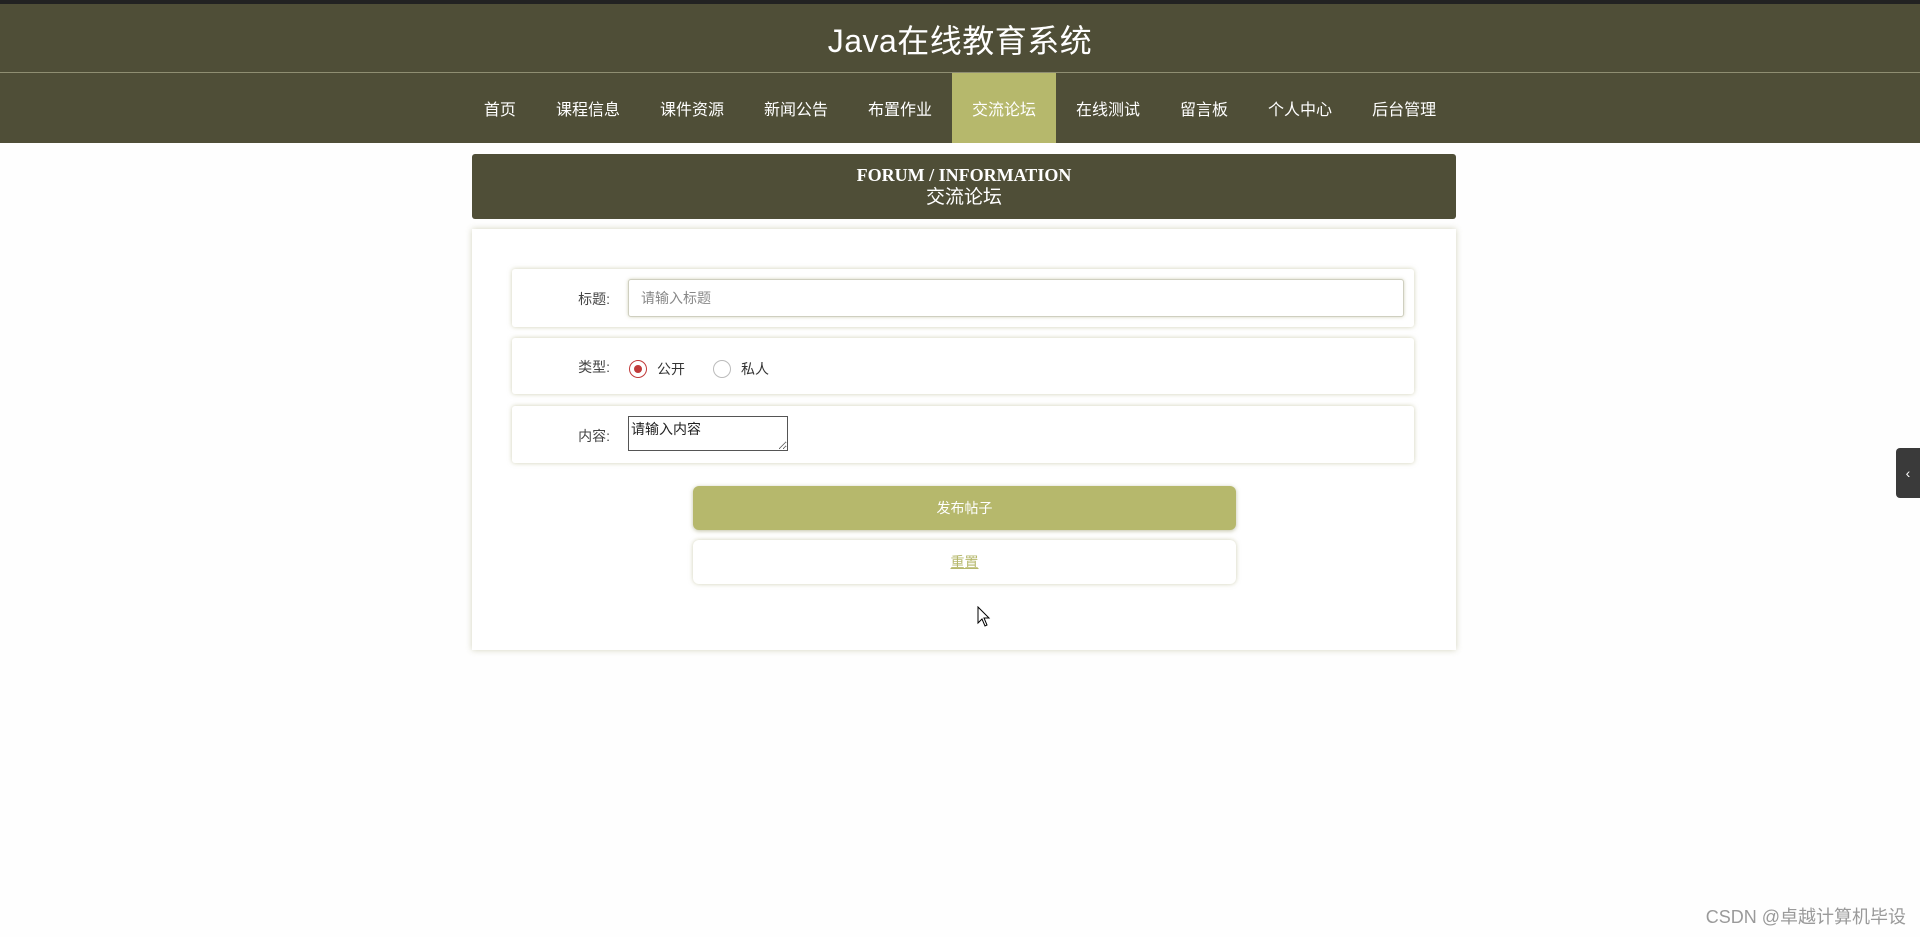 The height and width of the screenshot is (937, 1920). I want to click on title-label: 标题:, so click(594, 299).